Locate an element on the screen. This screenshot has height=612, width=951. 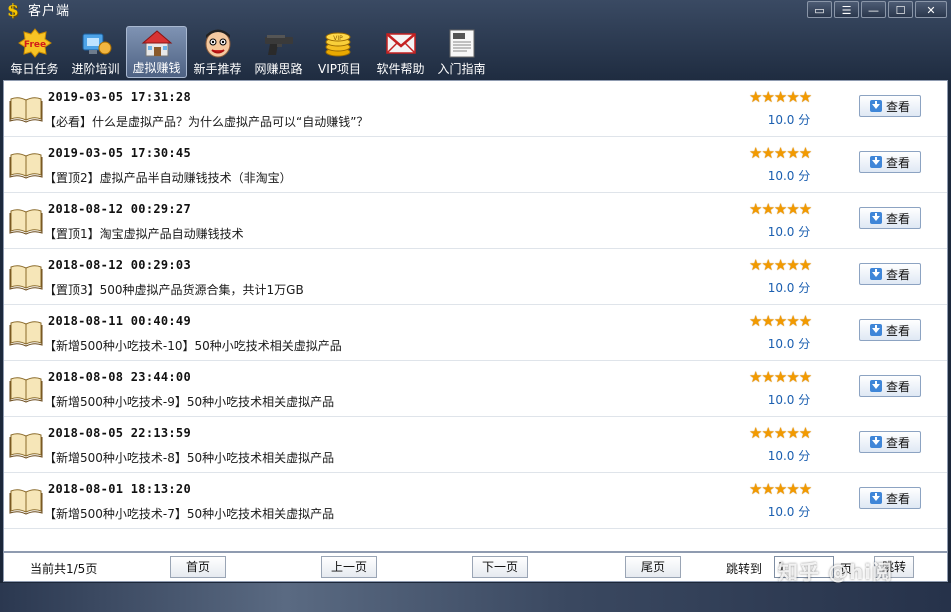
cartoon-face-icon is located at coordinates (218, 43).